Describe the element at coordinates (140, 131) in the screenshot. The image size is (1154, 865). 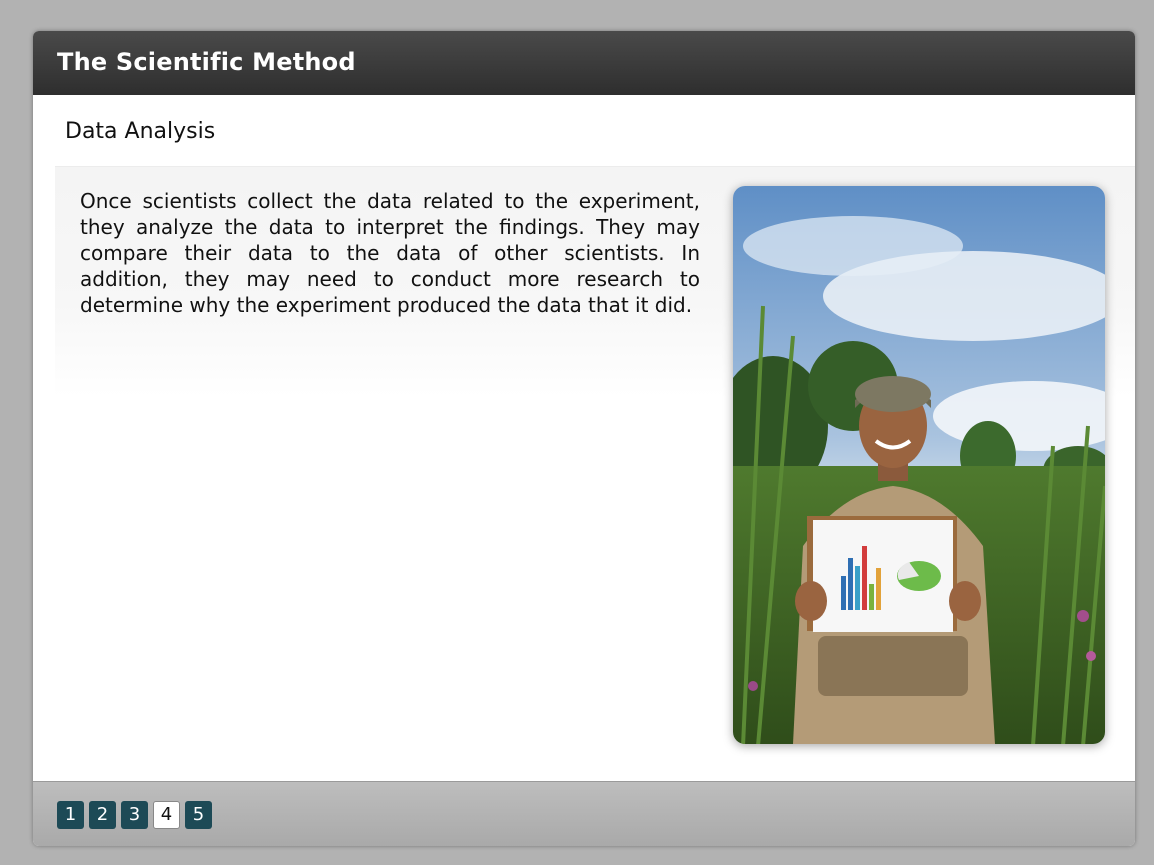
I see `section-title: Data Analysis` at that location.